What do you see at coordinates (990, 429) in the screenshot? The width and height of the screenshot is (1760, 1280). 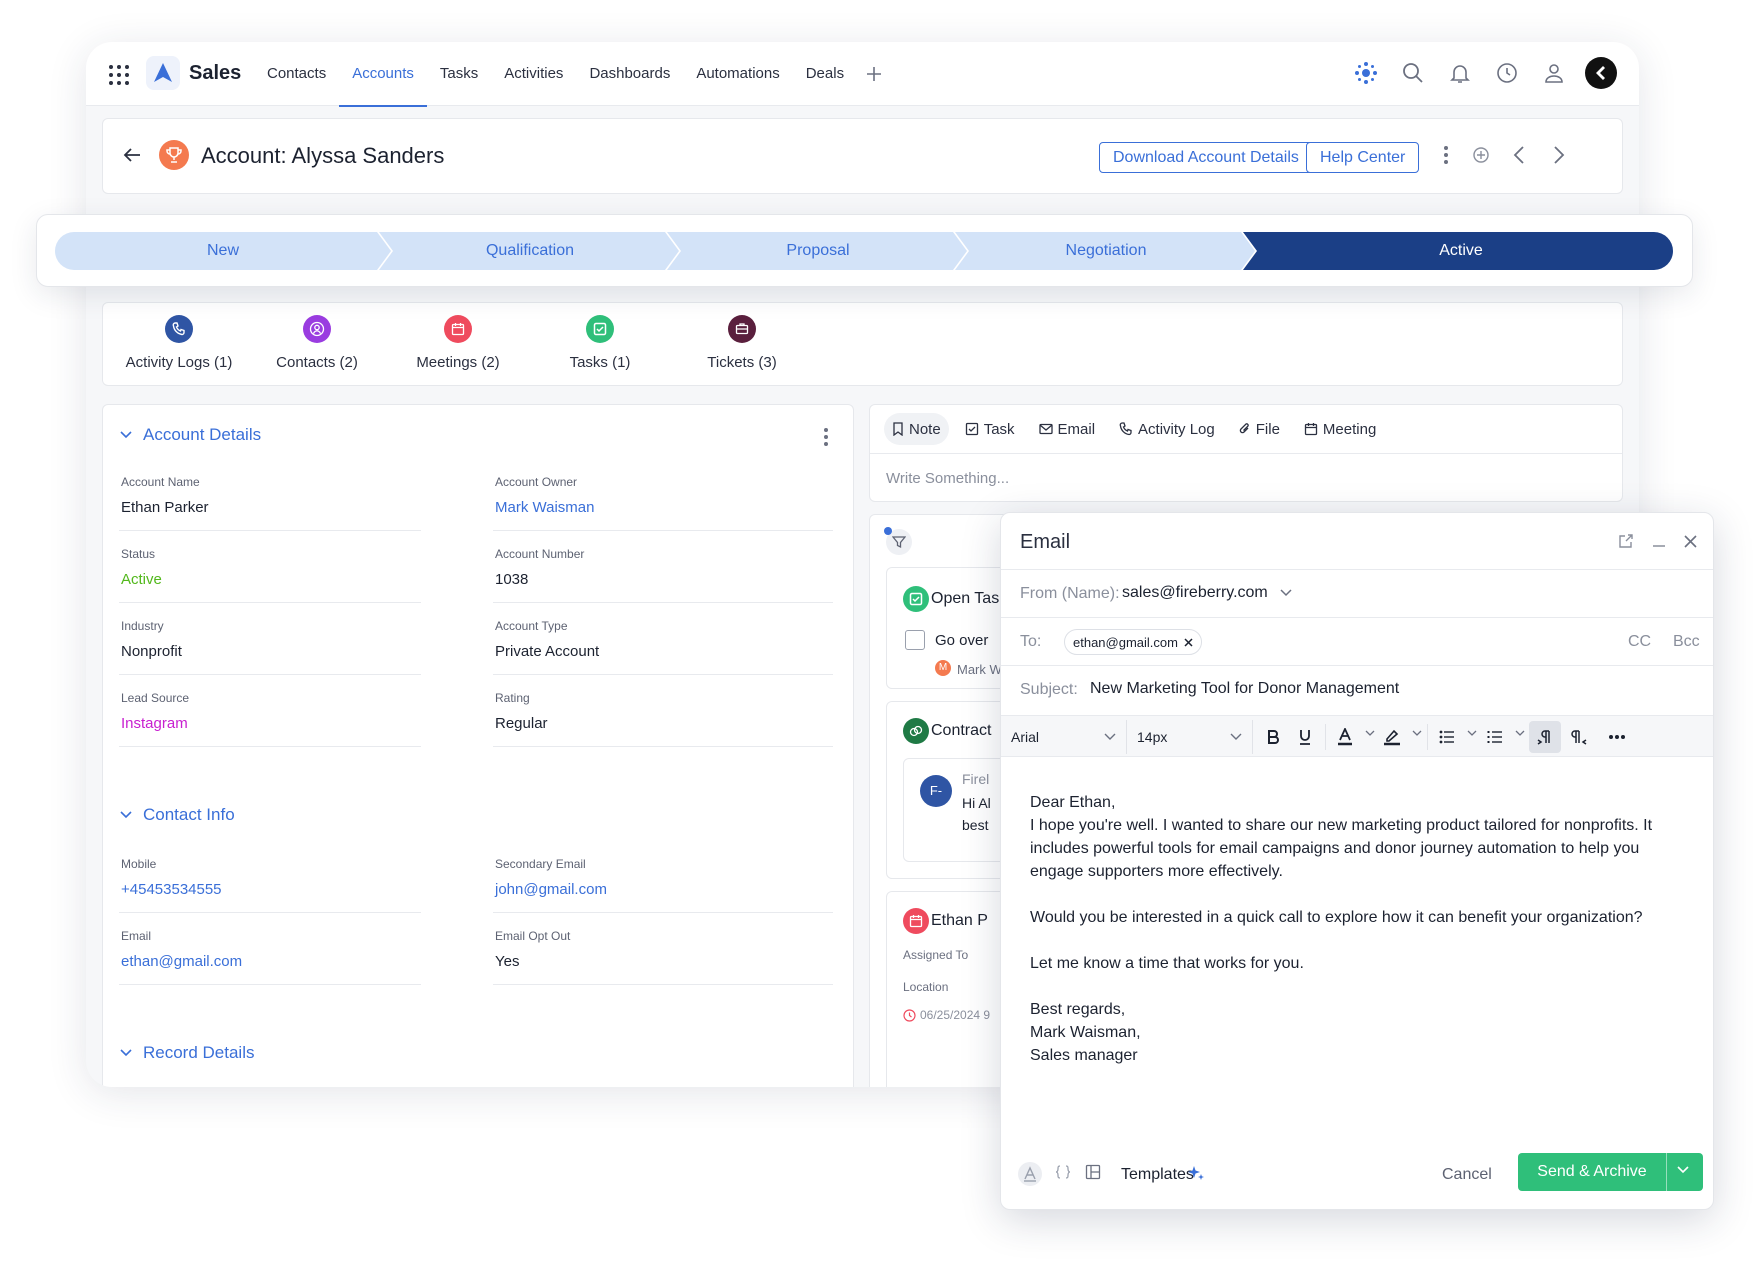 I see `composer-tab-task: Task` at bounding box center [990, 429].